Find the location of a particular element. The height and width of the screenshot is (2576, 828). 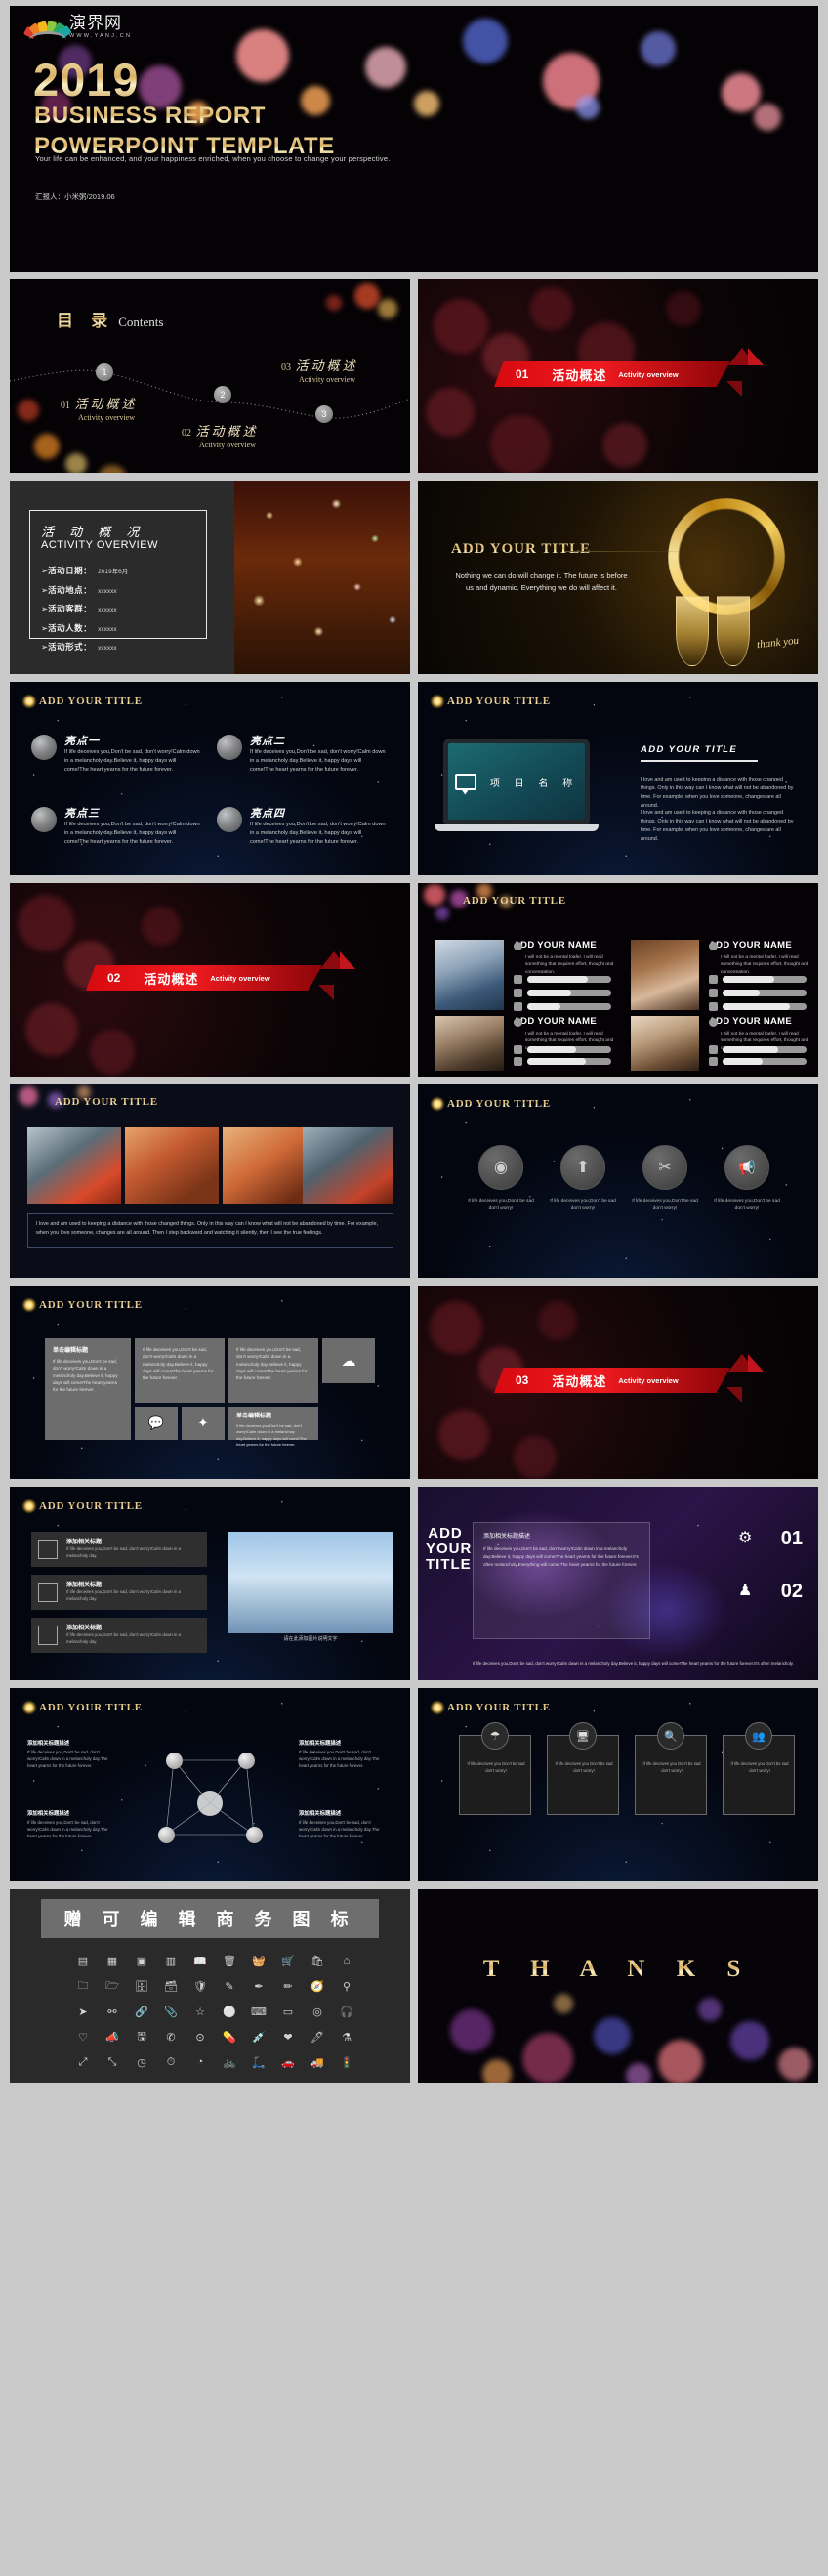

laptop-glyph: 🖥 is located at coordinates (583, 1736).